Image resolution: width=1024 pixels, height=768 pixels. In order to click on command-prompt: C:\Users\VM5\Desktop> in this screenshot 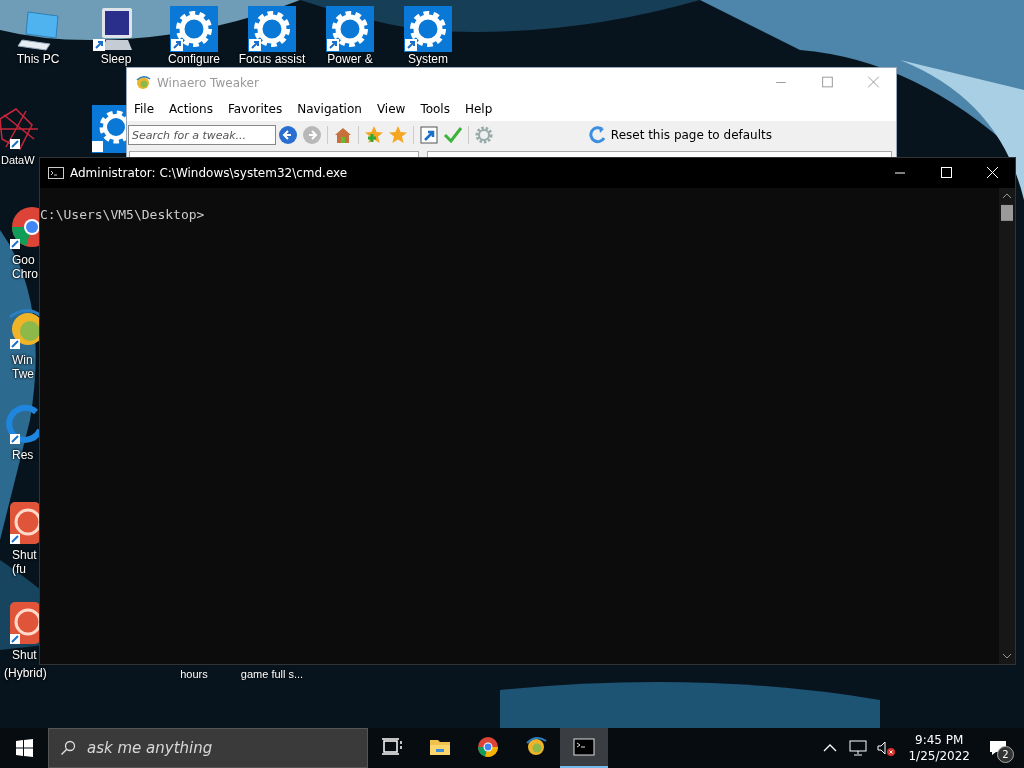, I will do `click(122, 214)`.